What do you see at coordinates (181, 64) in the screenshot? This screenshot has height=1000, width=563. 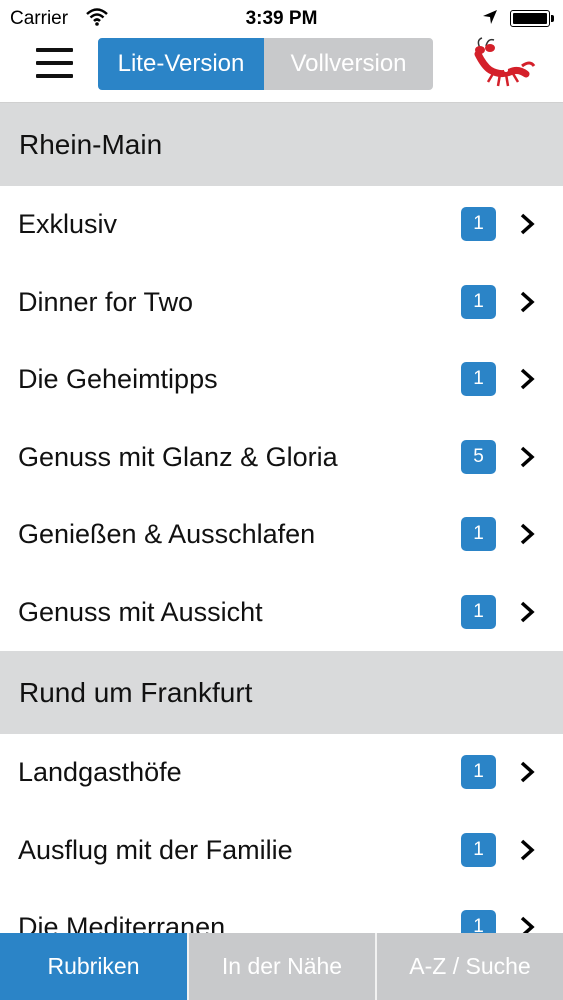 I see `segment-lite-version: Lite-Version` at bounding box center [181, 64].